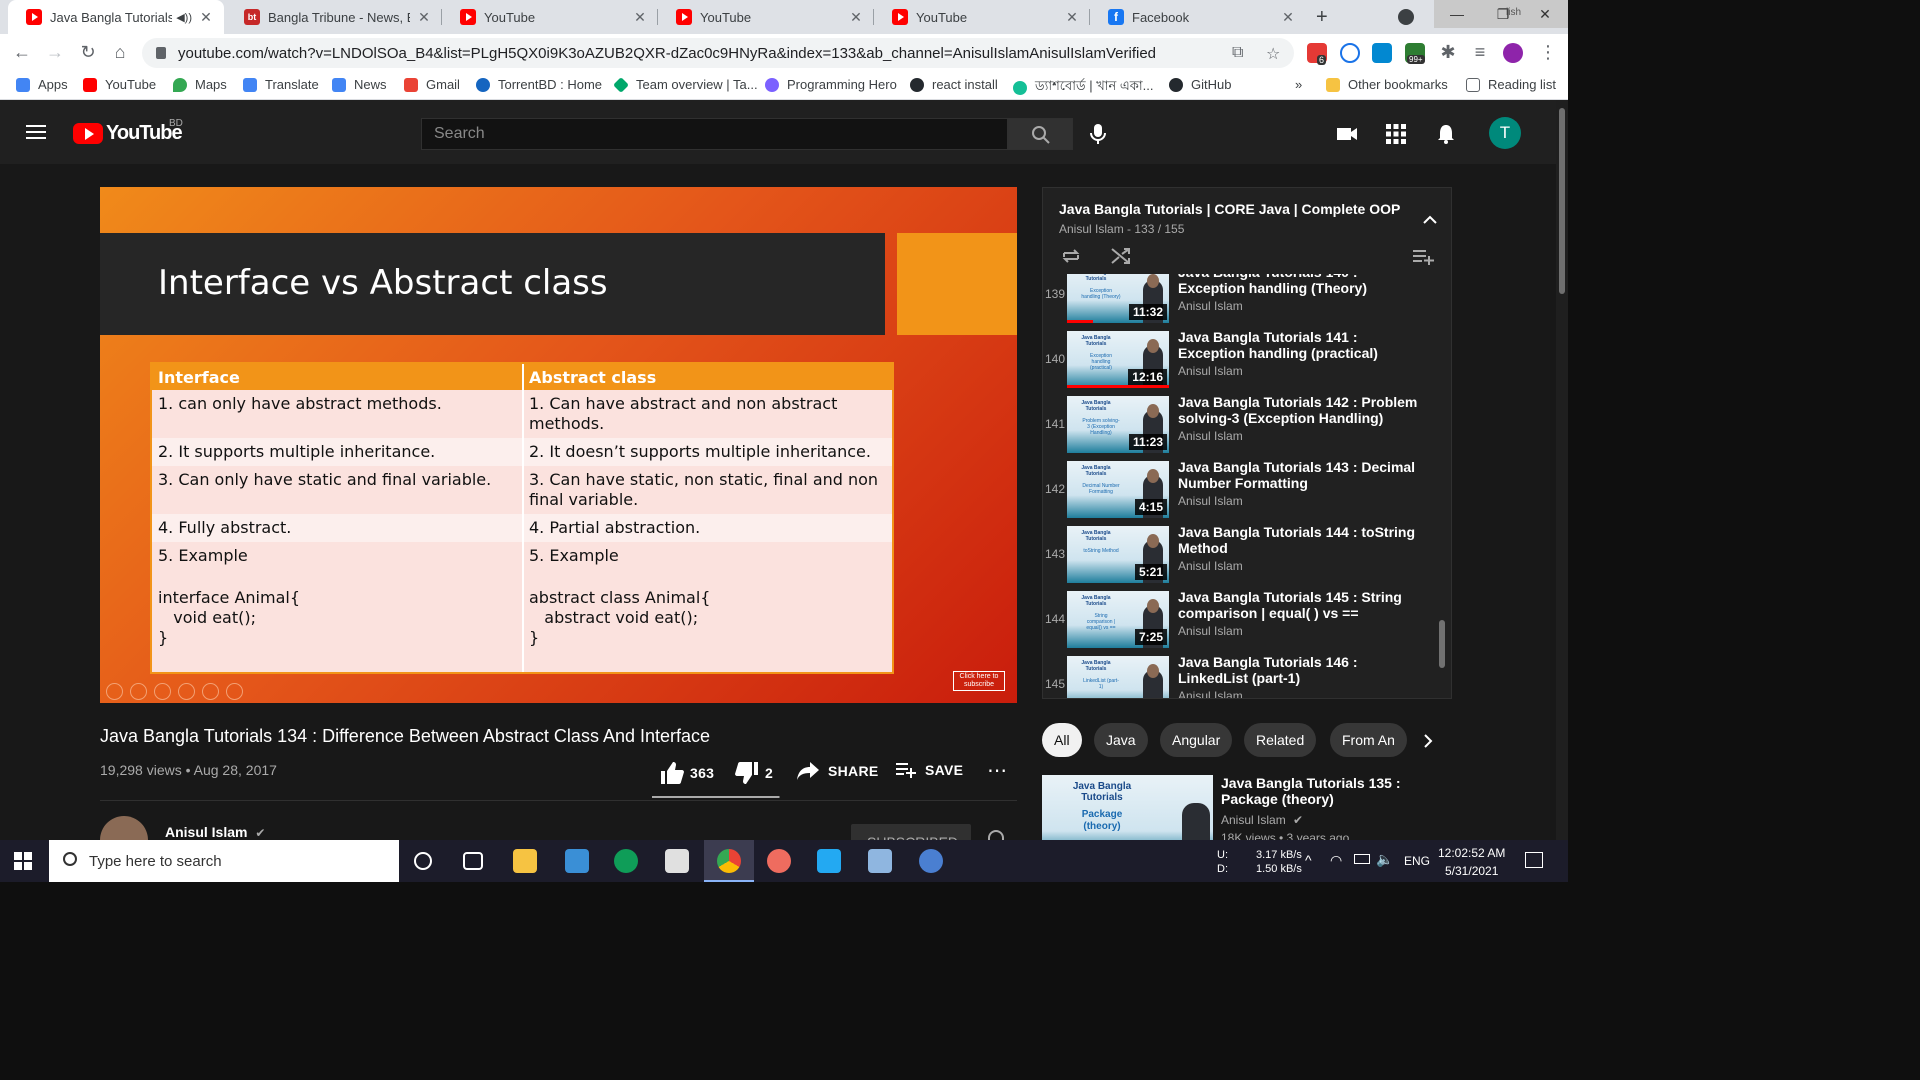 Image resolution: width=1920 pixels, height=1080 pixels. I want to click on speaker-icon: ◀)), so click(184, 17).